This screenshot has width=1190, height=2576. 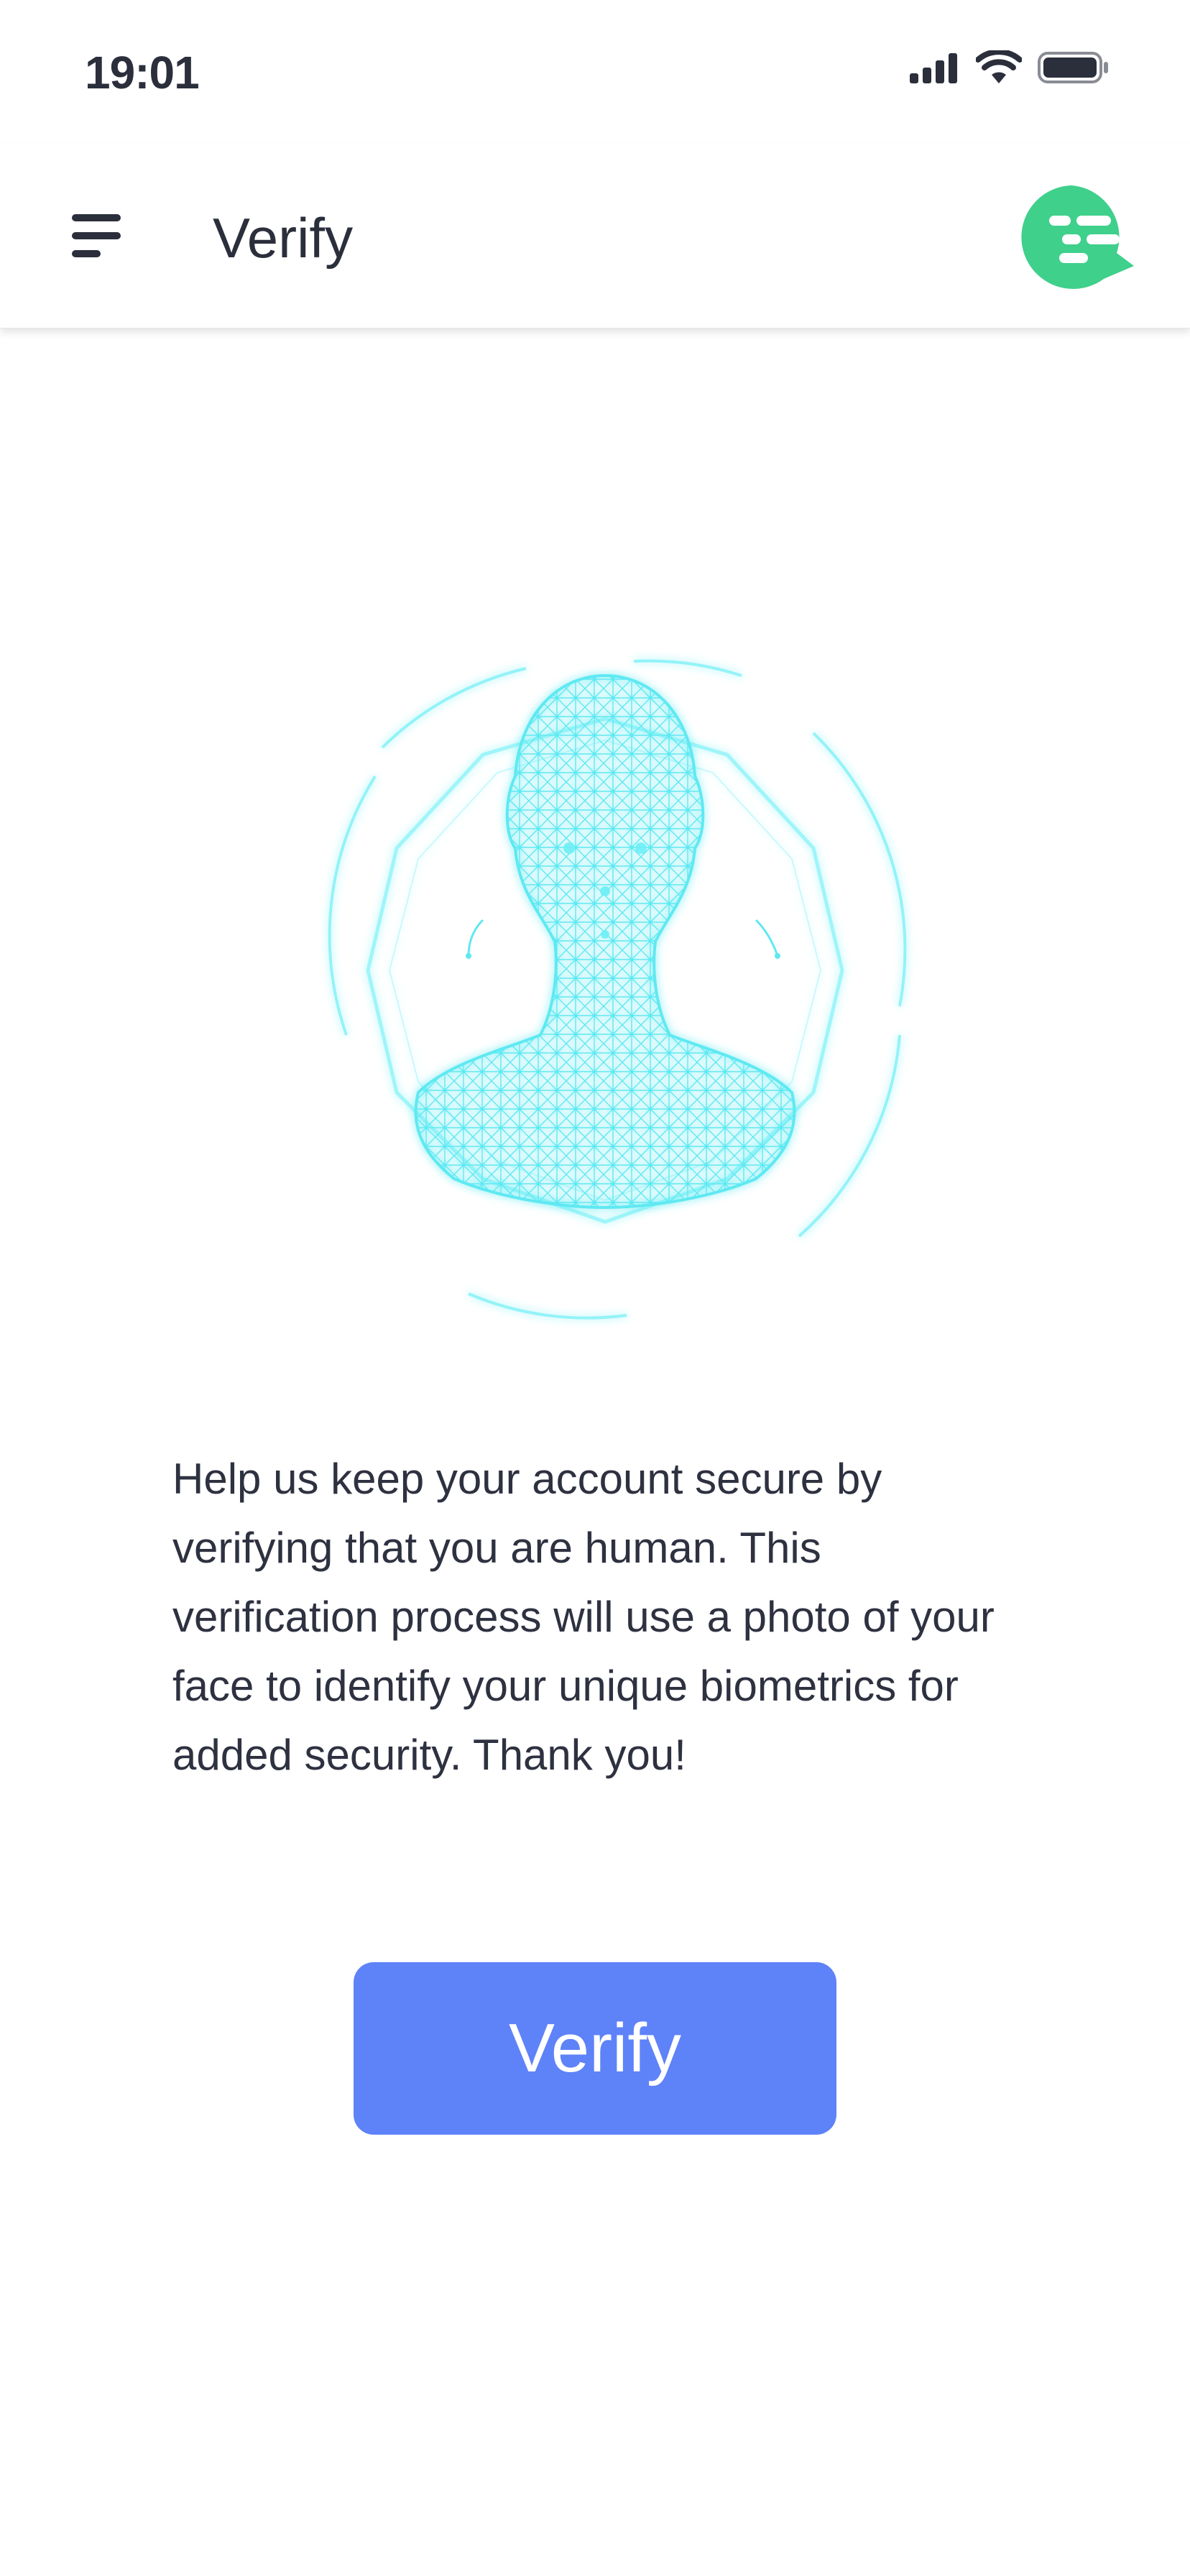 I want to click on signal-icon, so click(x=933, y=68).